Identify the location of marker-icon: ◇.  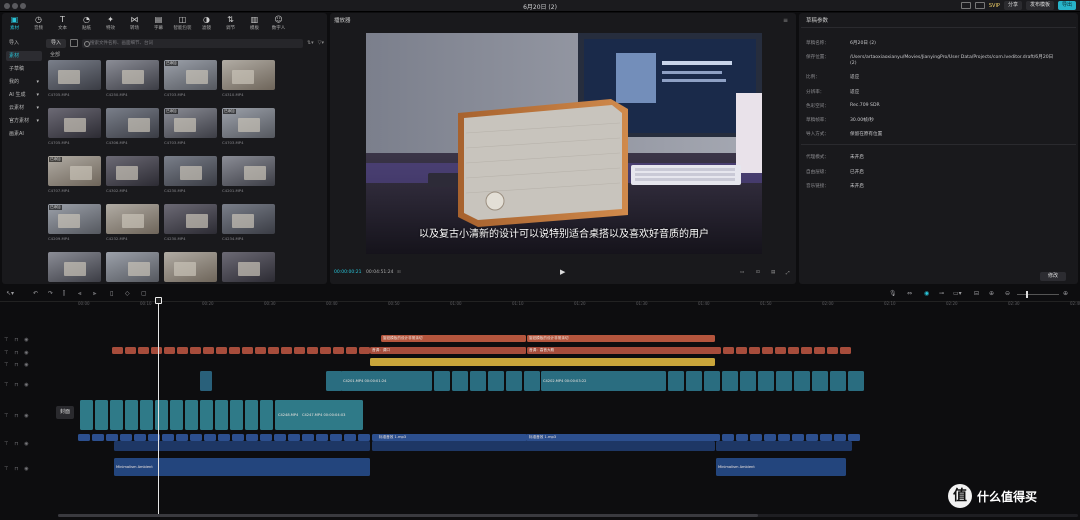
(127, 293).